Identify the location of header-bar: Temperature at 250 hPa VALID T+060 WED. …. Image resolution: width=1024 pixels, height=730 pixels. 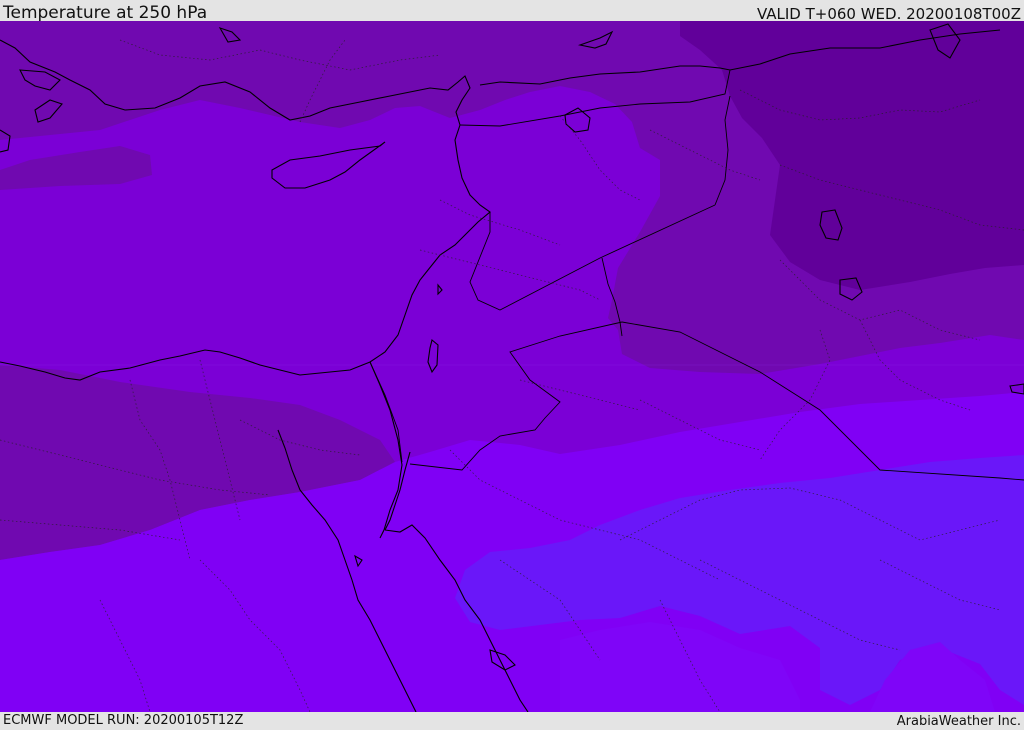
(512, 11).